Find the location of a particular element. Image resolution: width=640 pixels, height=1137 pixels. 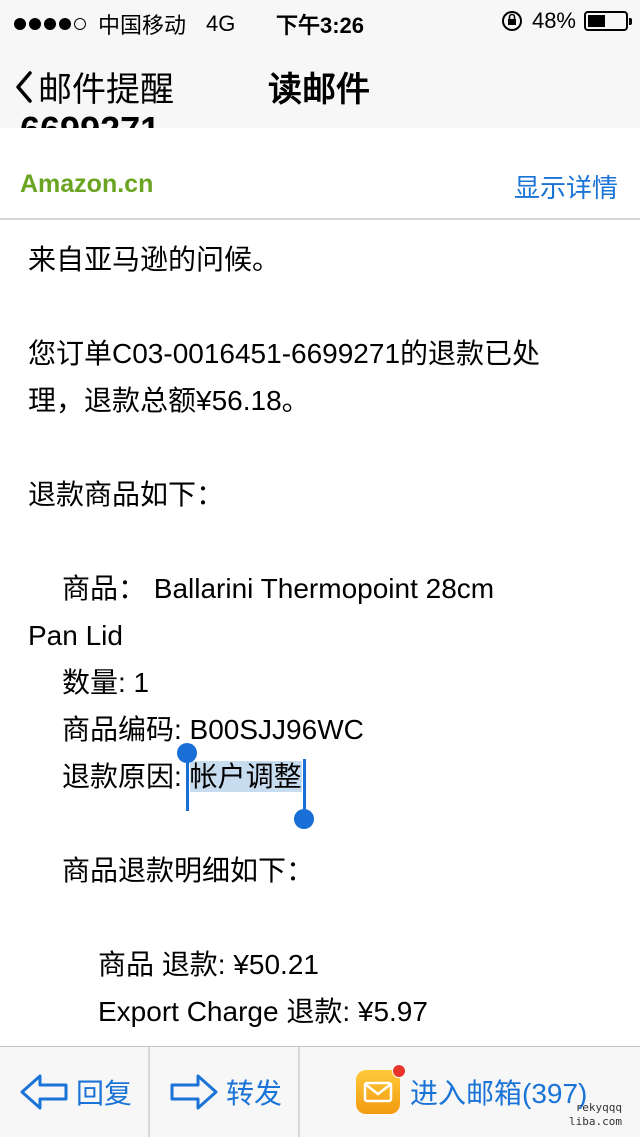

watermark-line-2: liba.com is located at coordinates (595, 1121).